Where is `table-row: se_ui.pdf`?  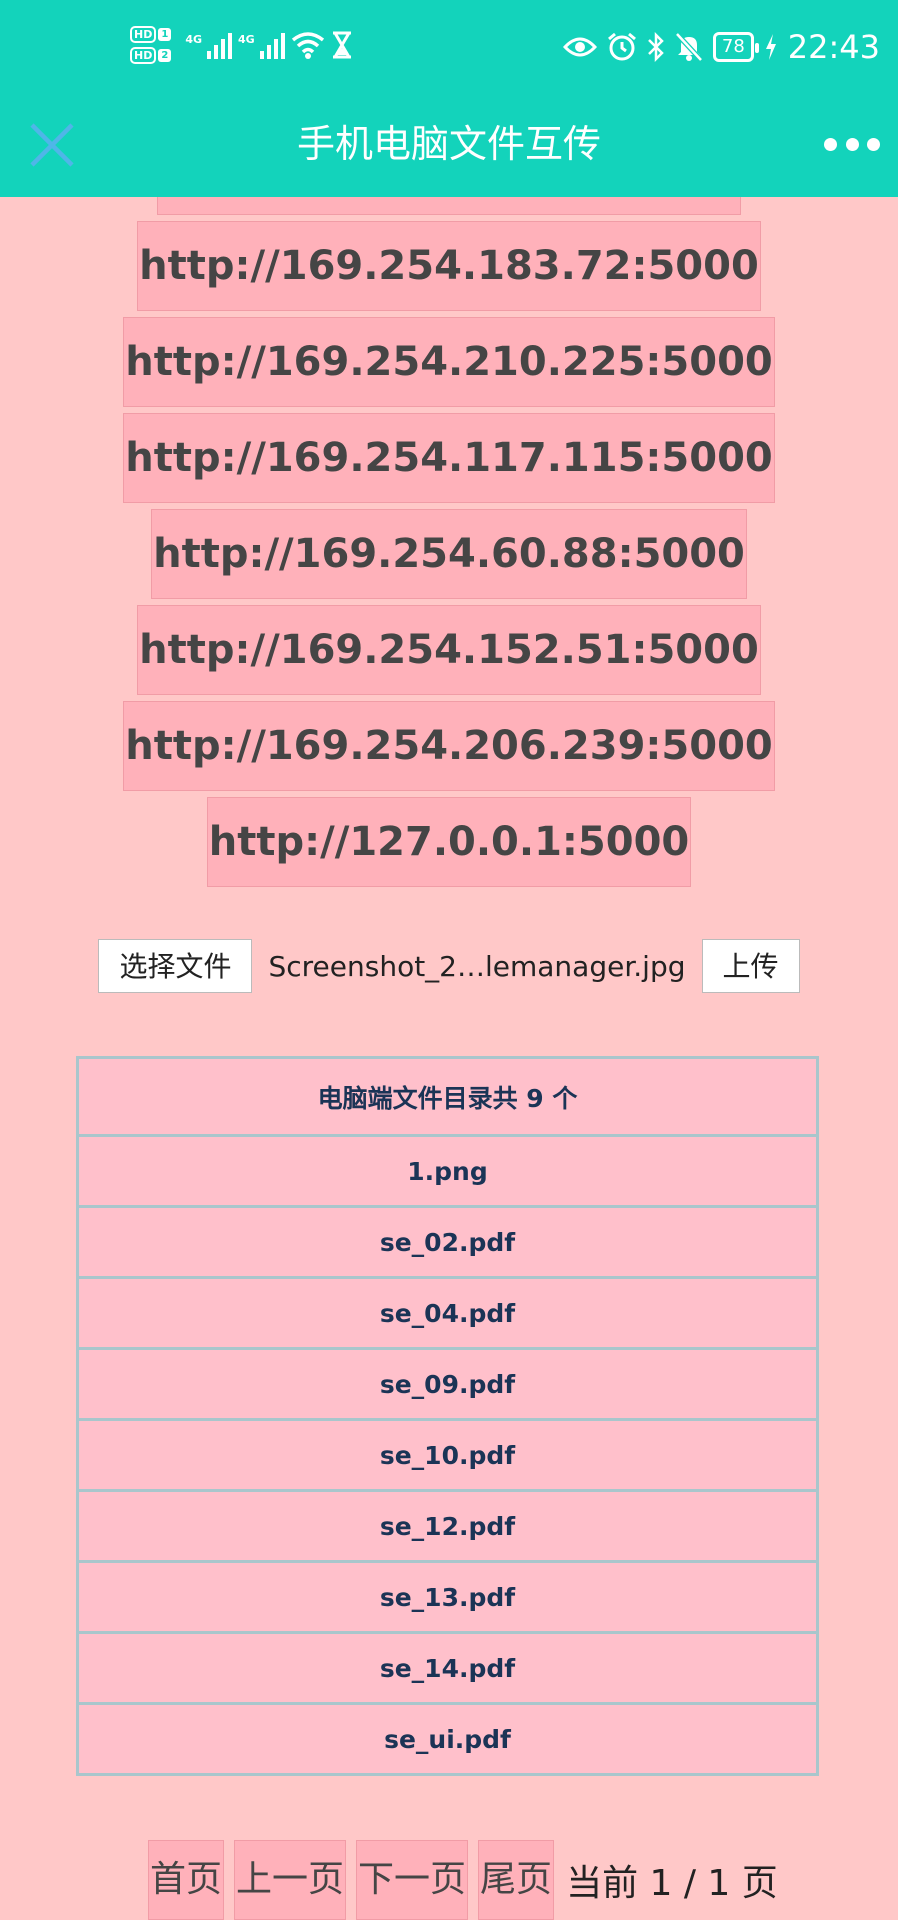
table-row: se_ui.pdf is located at coordinates (447, 1739).